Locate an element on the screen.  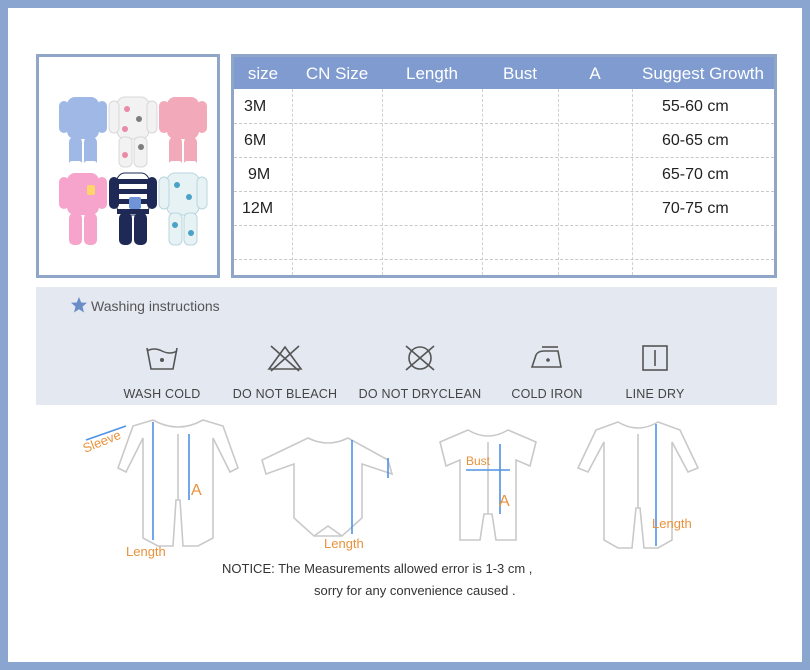
header-cn-size: CN Size is located at coordinates (337, 73).